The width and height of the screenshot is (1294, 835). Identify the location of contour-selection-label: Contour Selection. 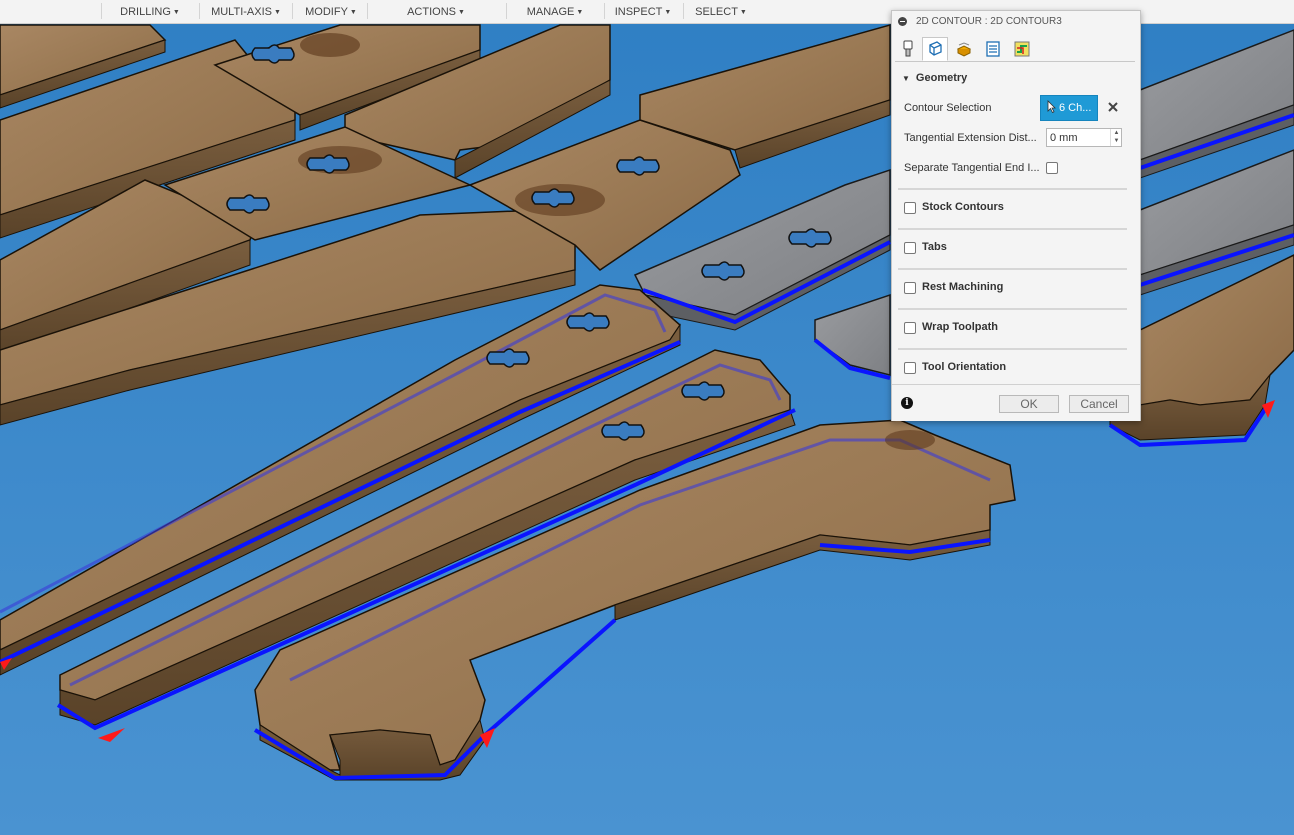
(948, 108).